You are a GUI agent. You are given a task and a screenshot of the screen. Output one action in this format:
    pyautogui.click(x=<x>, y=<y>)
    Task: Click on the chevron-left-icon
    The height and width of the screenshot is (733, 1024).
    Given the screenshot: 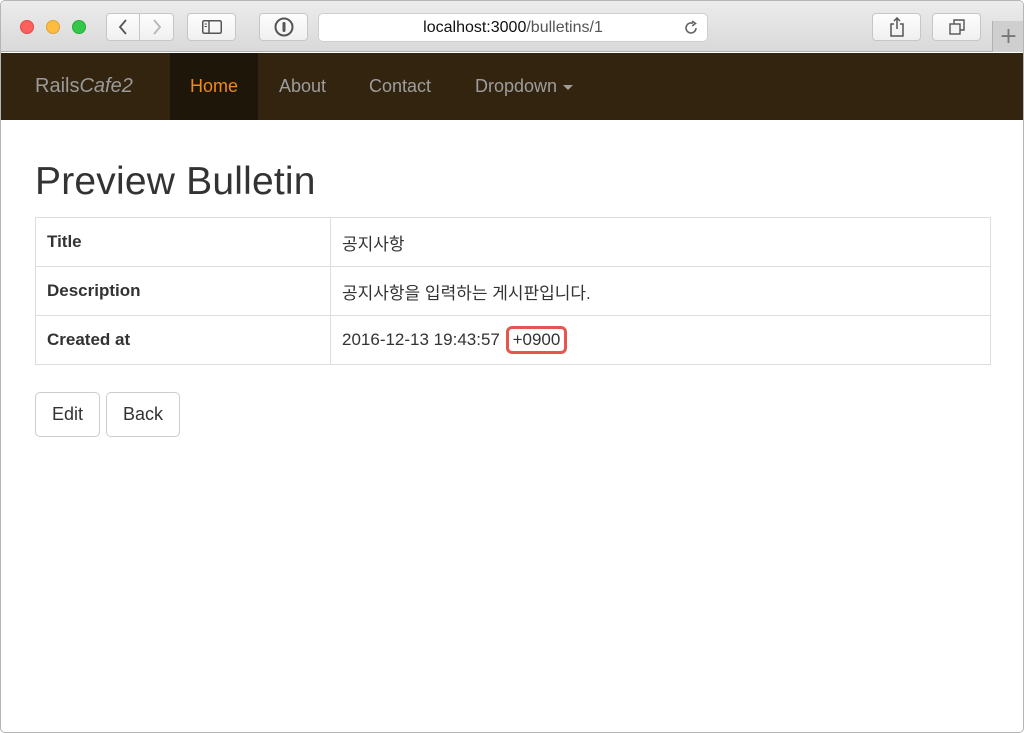 What is the action you would take?
    pyautogui.click(x=122, y=27)
    